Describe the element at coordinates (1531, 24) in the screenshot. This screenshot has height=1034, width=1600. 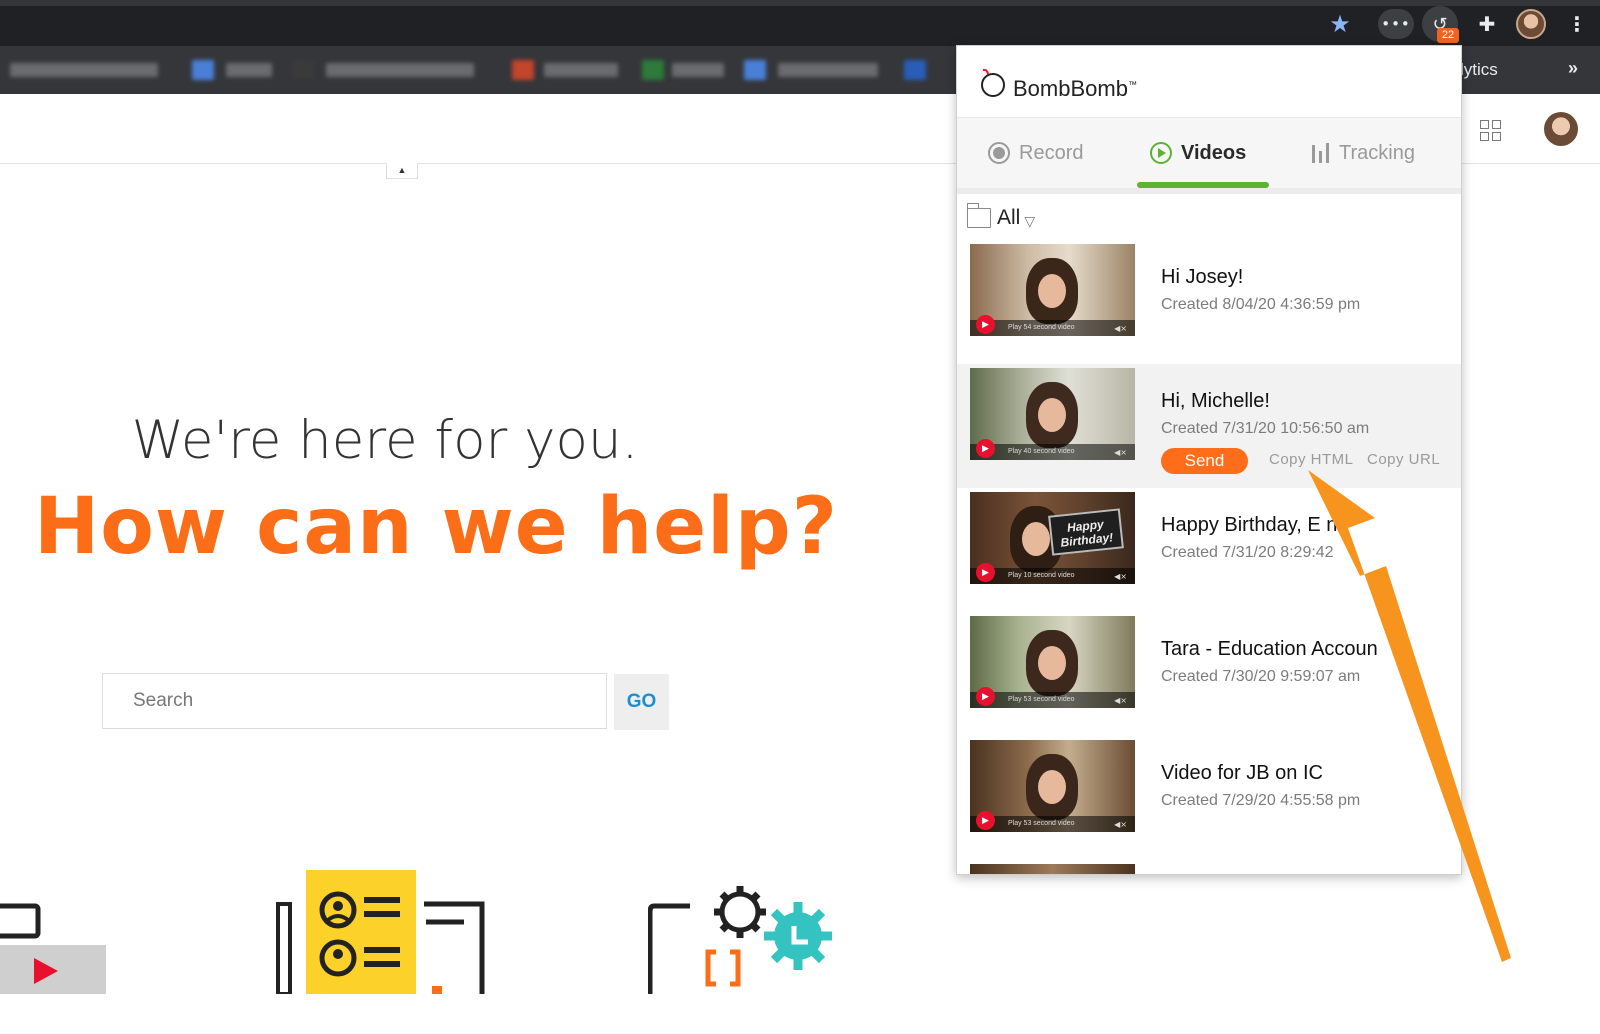
I see `profile-avatar-icon` at that location.